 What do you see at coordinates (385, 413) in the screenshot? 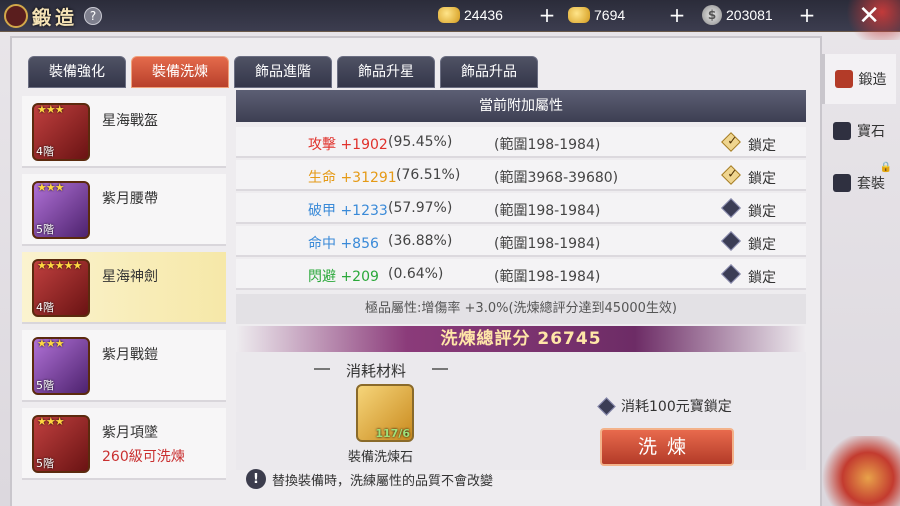
I see `refine-stone-icon: 117/6` at bounding box center [385, 413].